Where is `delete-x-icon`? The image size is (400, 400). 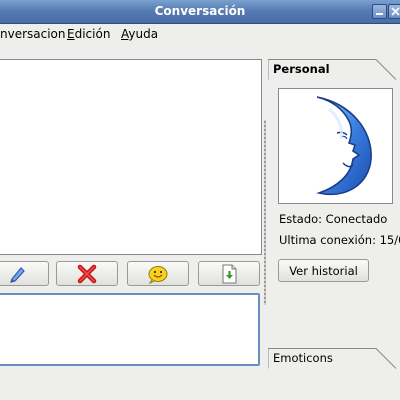
delete-x-icon is located at coordinates (87, 273).